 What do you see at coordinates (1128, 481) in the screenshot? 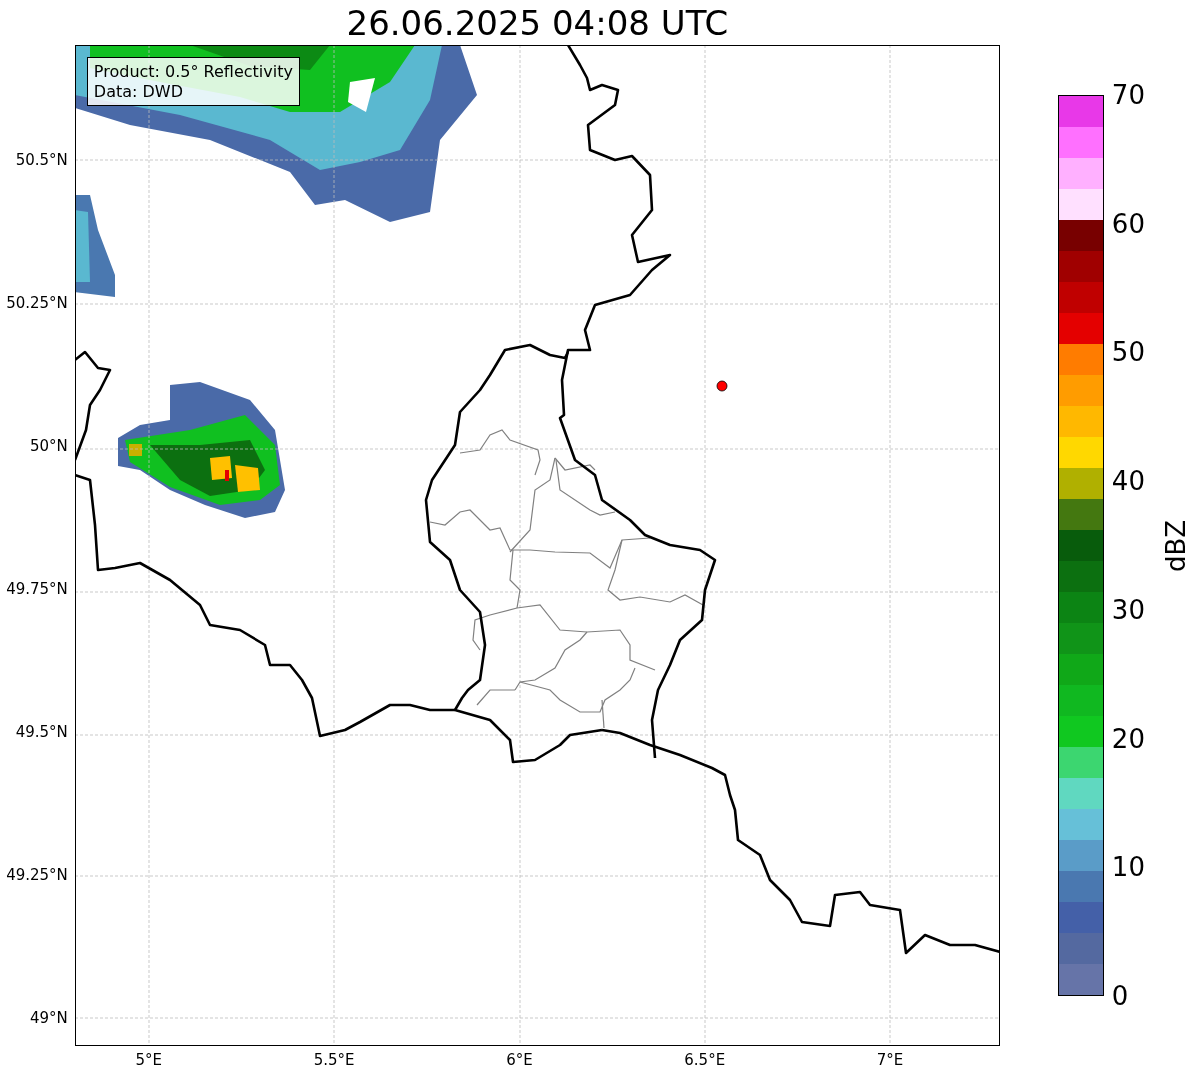
I see `colorbar-tick-label: 40` at bounding box center [1128, 481].